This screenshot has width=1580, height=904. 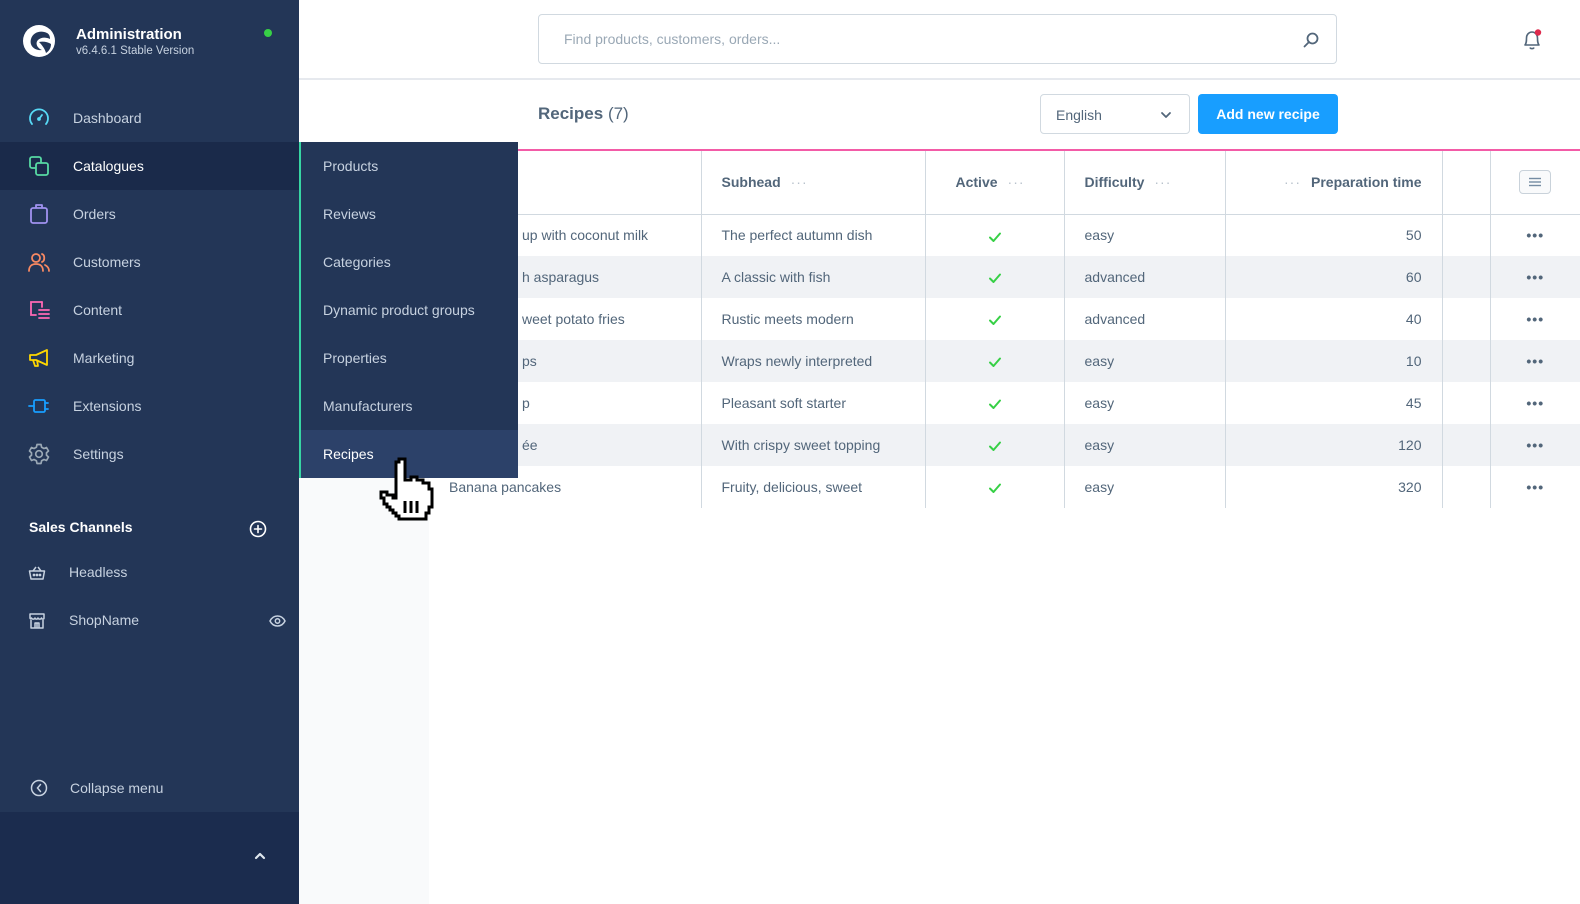 What do you see at coordinates (1334, 319) in the screenshot?
I see `cell-preparation-time: 40` at bounding box center [1334, 319].